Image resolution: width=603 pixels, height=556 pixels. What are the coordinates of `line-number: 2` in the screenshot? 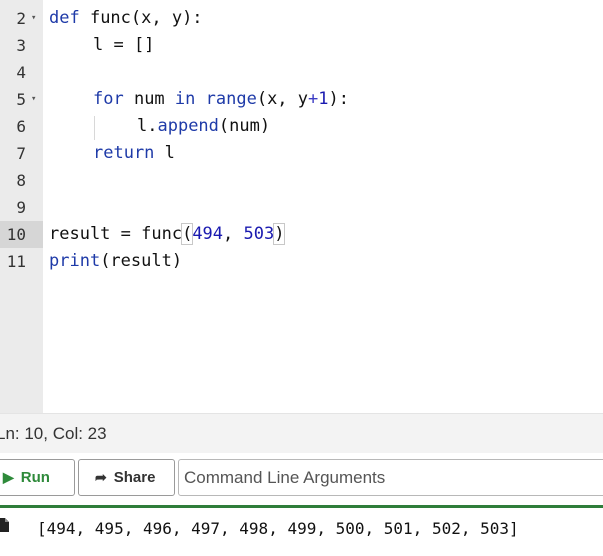 It's located at (21, 18).